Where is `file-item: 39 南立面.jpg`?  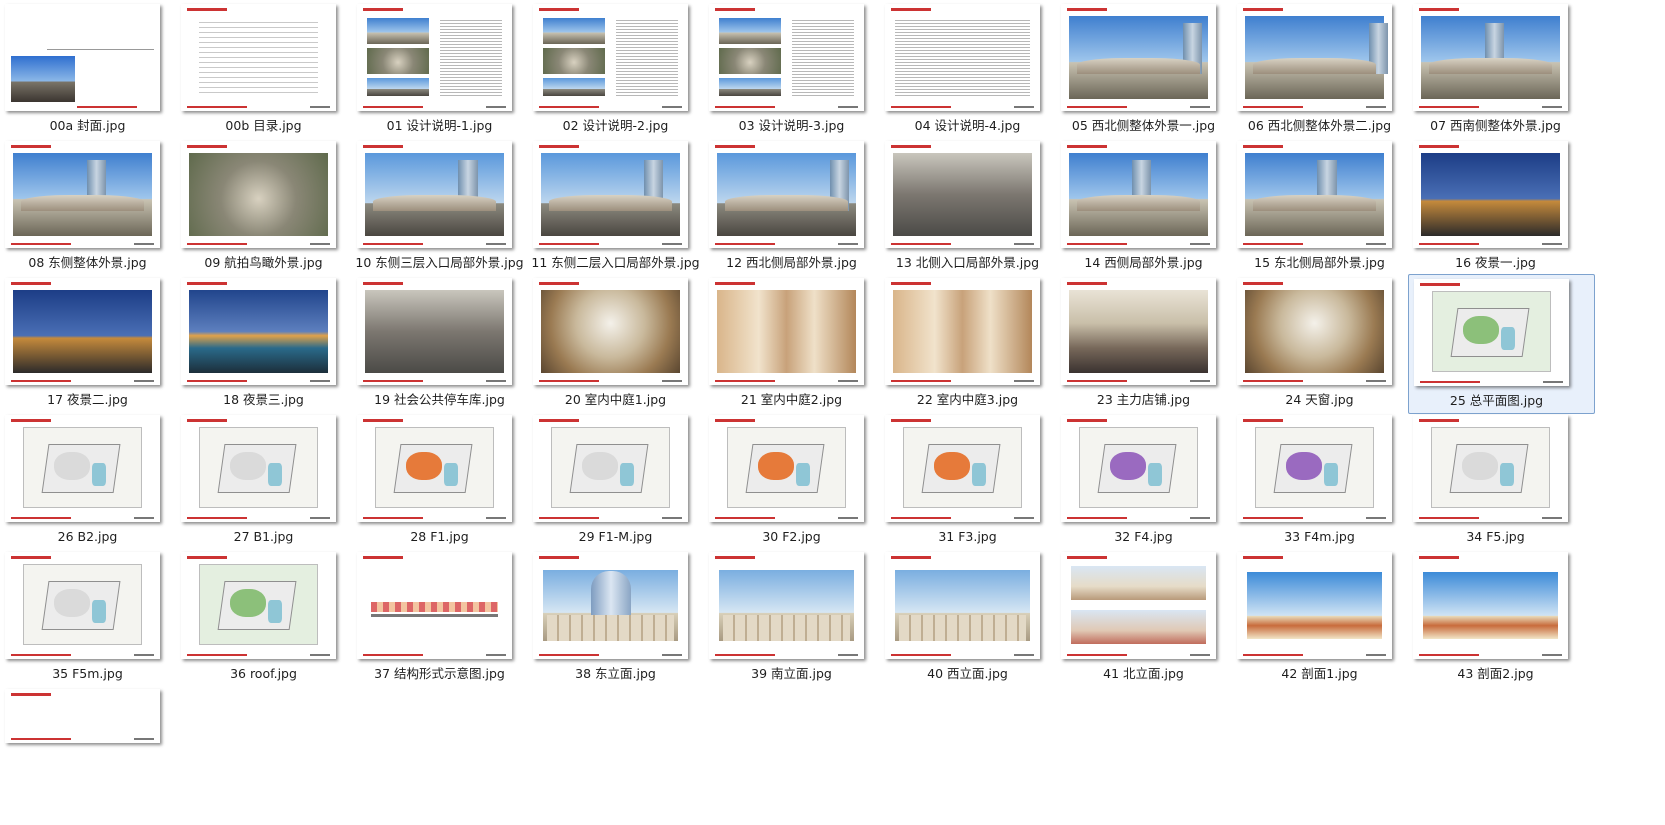 file-item: 39 南立面.jpg is located at coordinates (797, 618).